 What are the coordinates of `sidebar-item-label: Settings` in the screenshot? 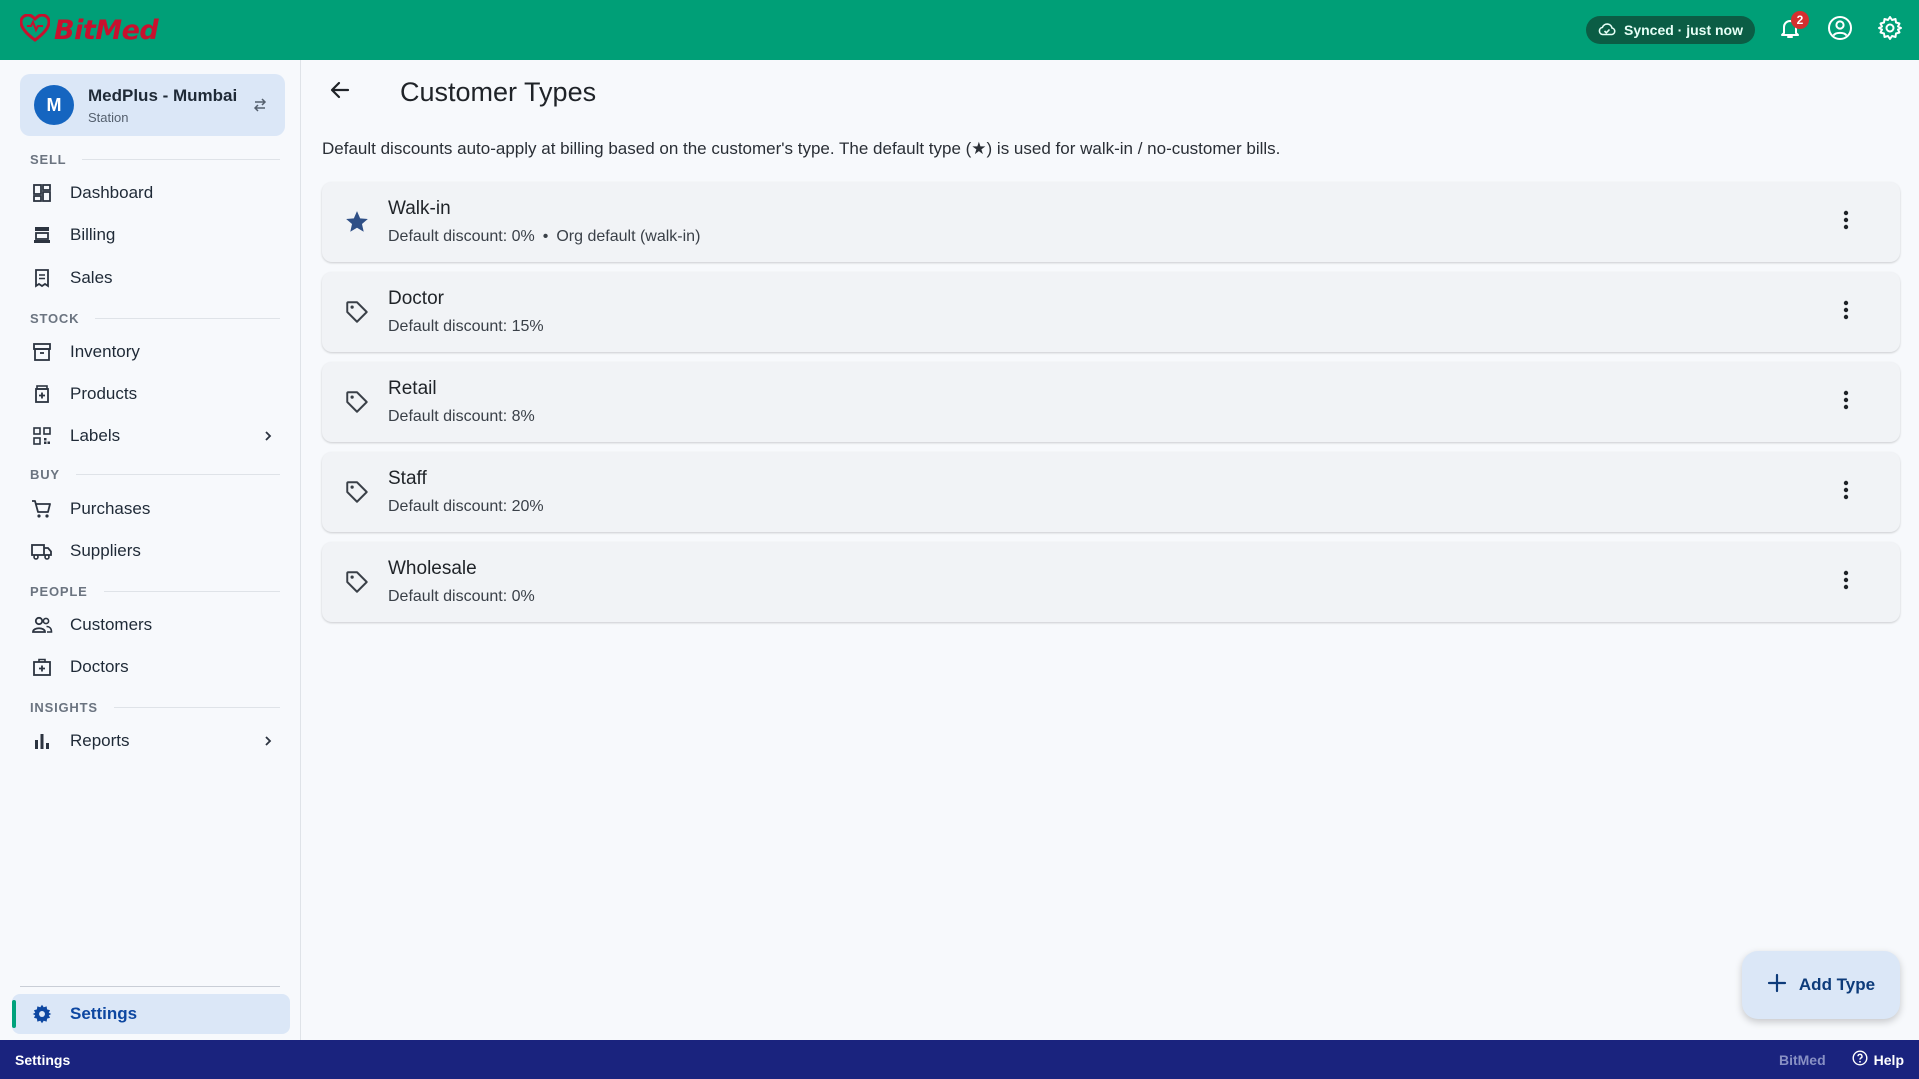 It's located at (104, 1013).